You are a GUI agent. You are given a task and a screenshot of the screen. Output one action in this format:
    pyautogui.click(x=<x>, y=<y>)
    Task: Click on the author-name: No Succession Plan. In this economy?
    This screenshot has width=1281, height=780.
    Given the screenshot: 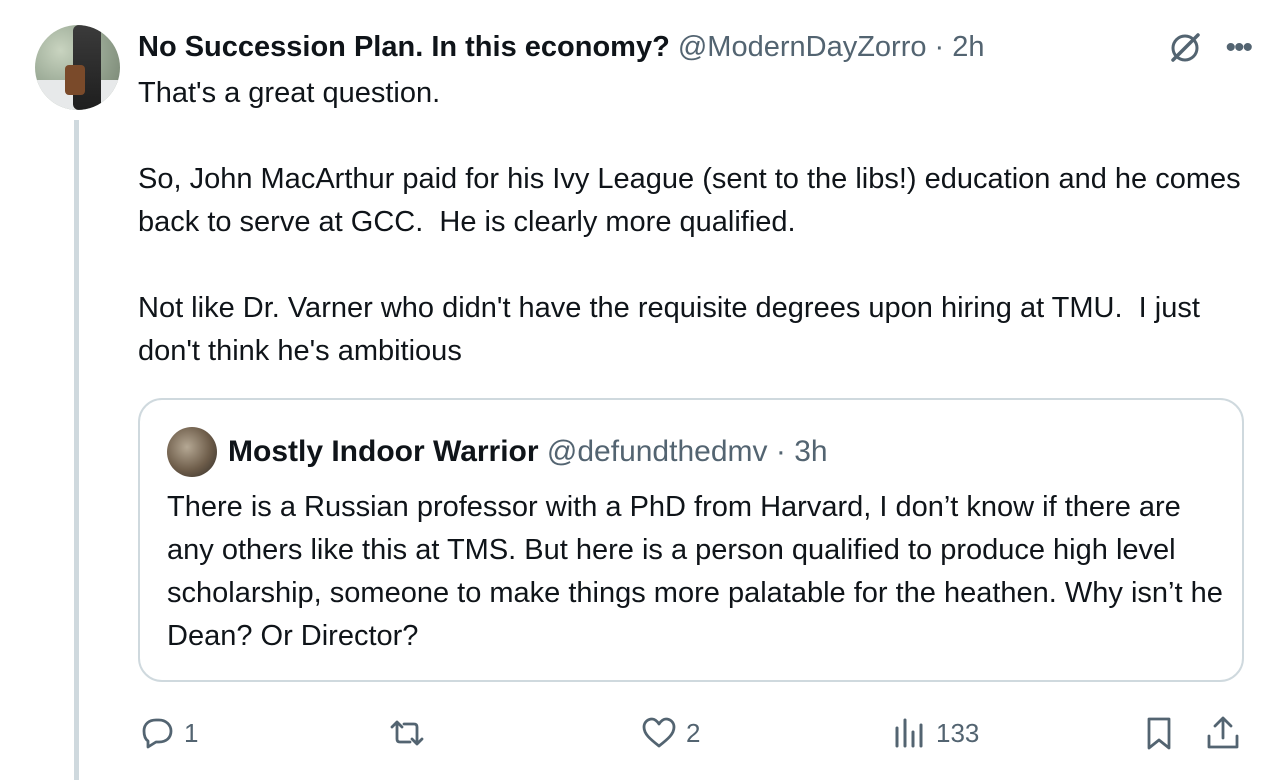 What is the action you would take?
    pyautogui.click(x=404, y=47)
    